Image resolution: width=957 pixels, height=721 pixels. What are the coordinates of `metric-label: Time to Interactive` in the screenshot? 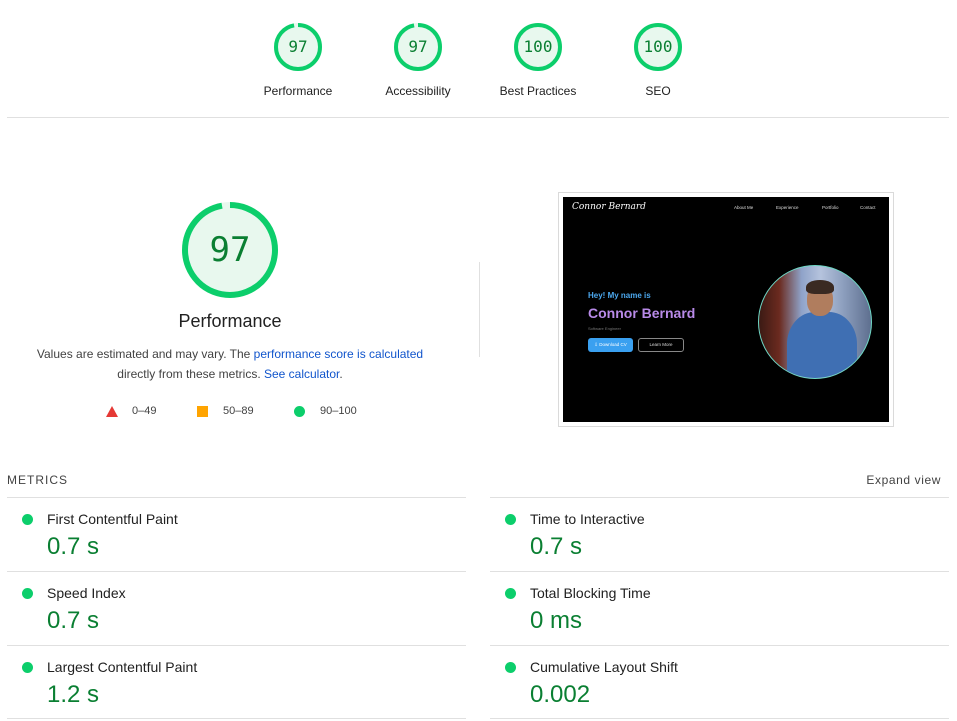 It's located at (587, 519).